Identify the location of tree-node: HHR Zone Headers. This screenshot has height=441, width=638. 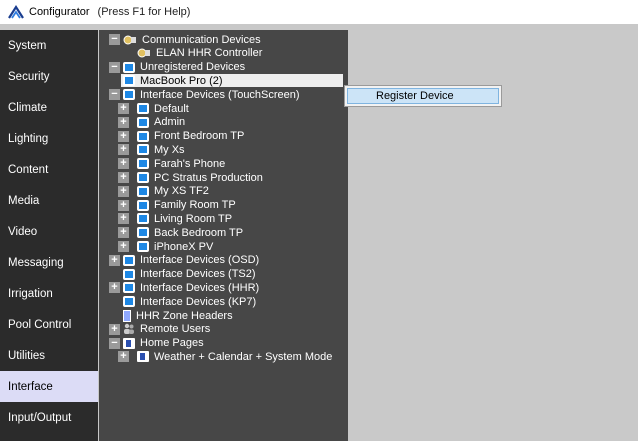
(178, 315).